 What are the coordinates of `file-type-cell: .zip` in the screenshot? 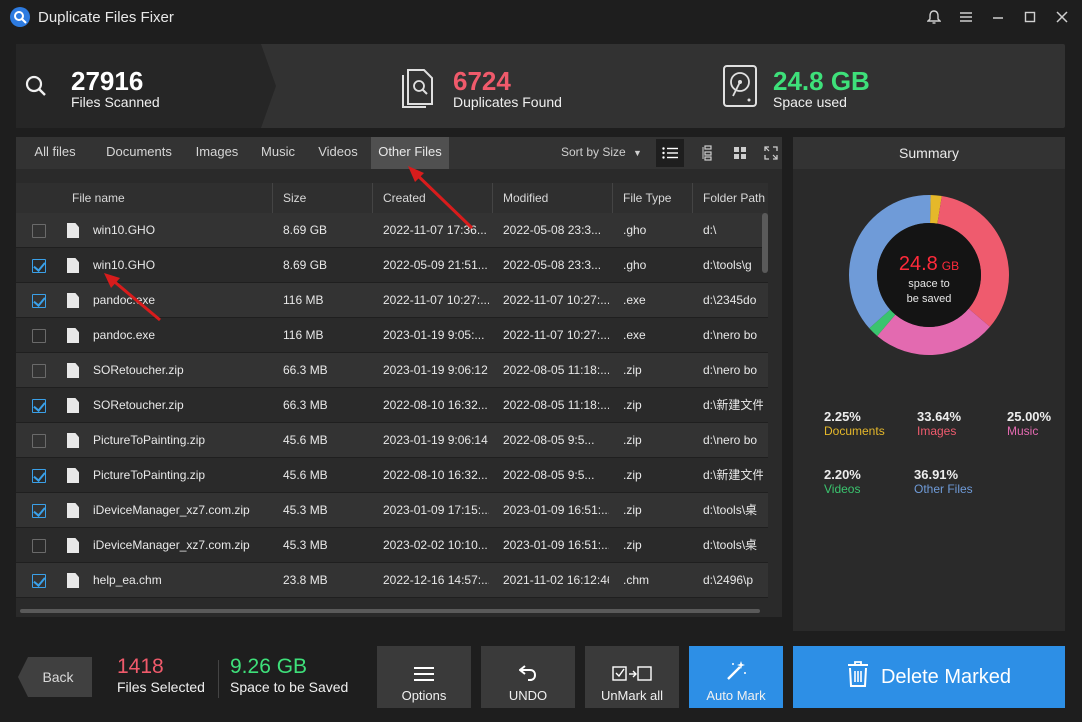 It's located at (632, 510).